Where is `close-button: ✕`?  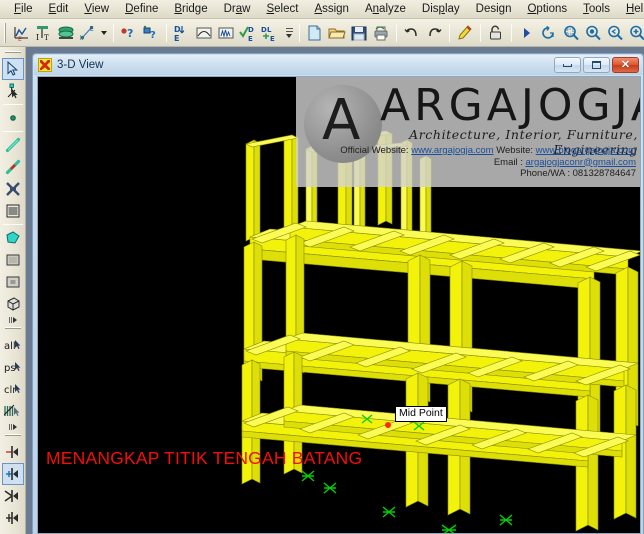
close-button: ✕ is located at coordinates (625, 65).